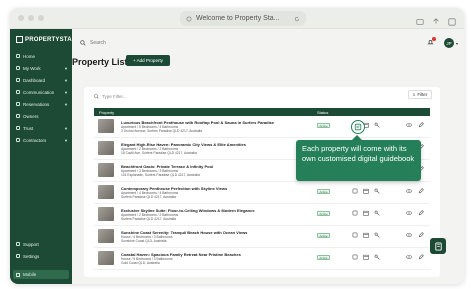  What do you see at coordinates (18, 256) in the screenshot?
I see `gear-icon` at bounding box center [18, 256].